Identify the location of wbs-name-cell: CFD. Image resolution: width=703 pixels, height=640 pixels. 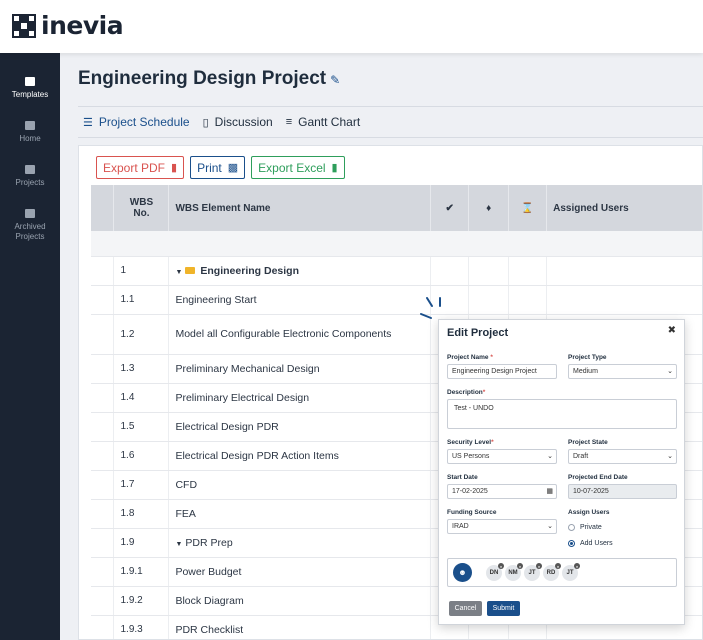
(300, 485).